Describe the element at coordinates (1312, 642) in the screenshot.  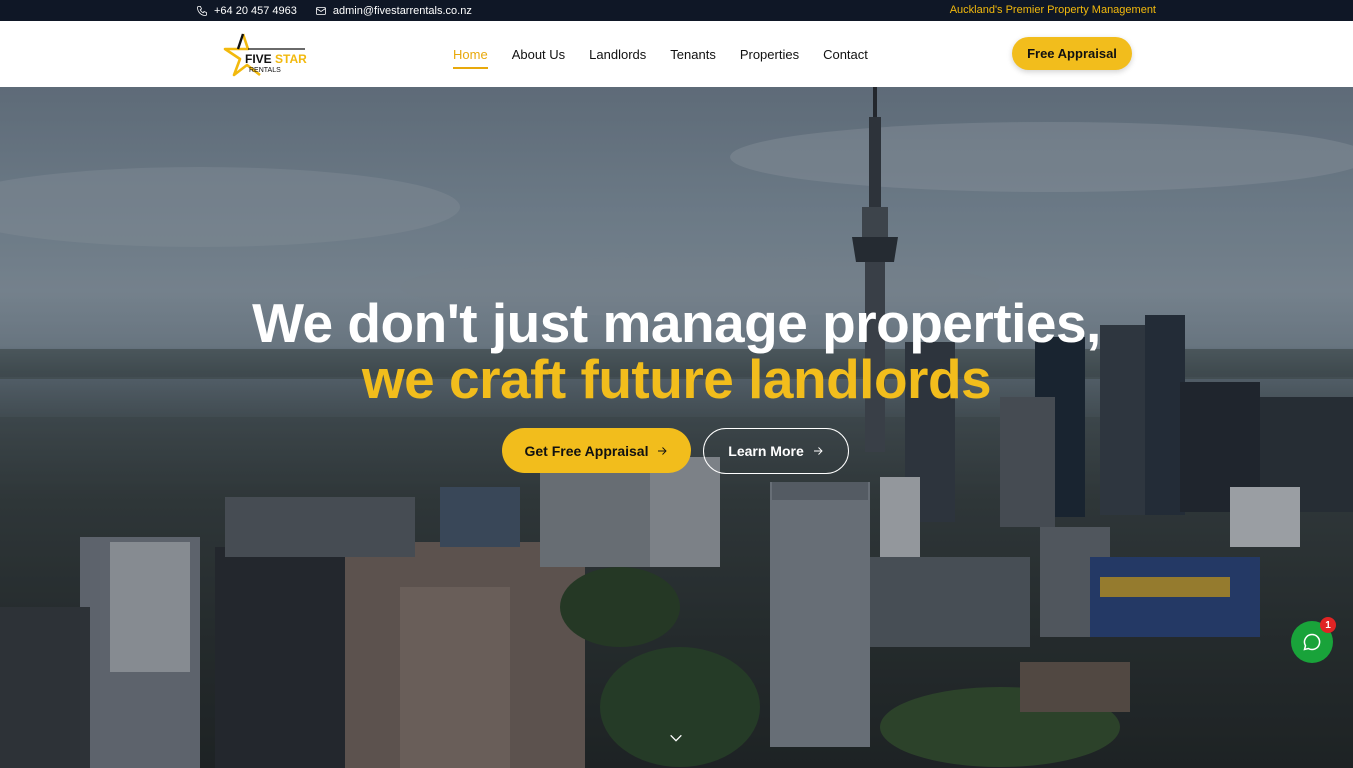
I see `chat-icon` at that location.